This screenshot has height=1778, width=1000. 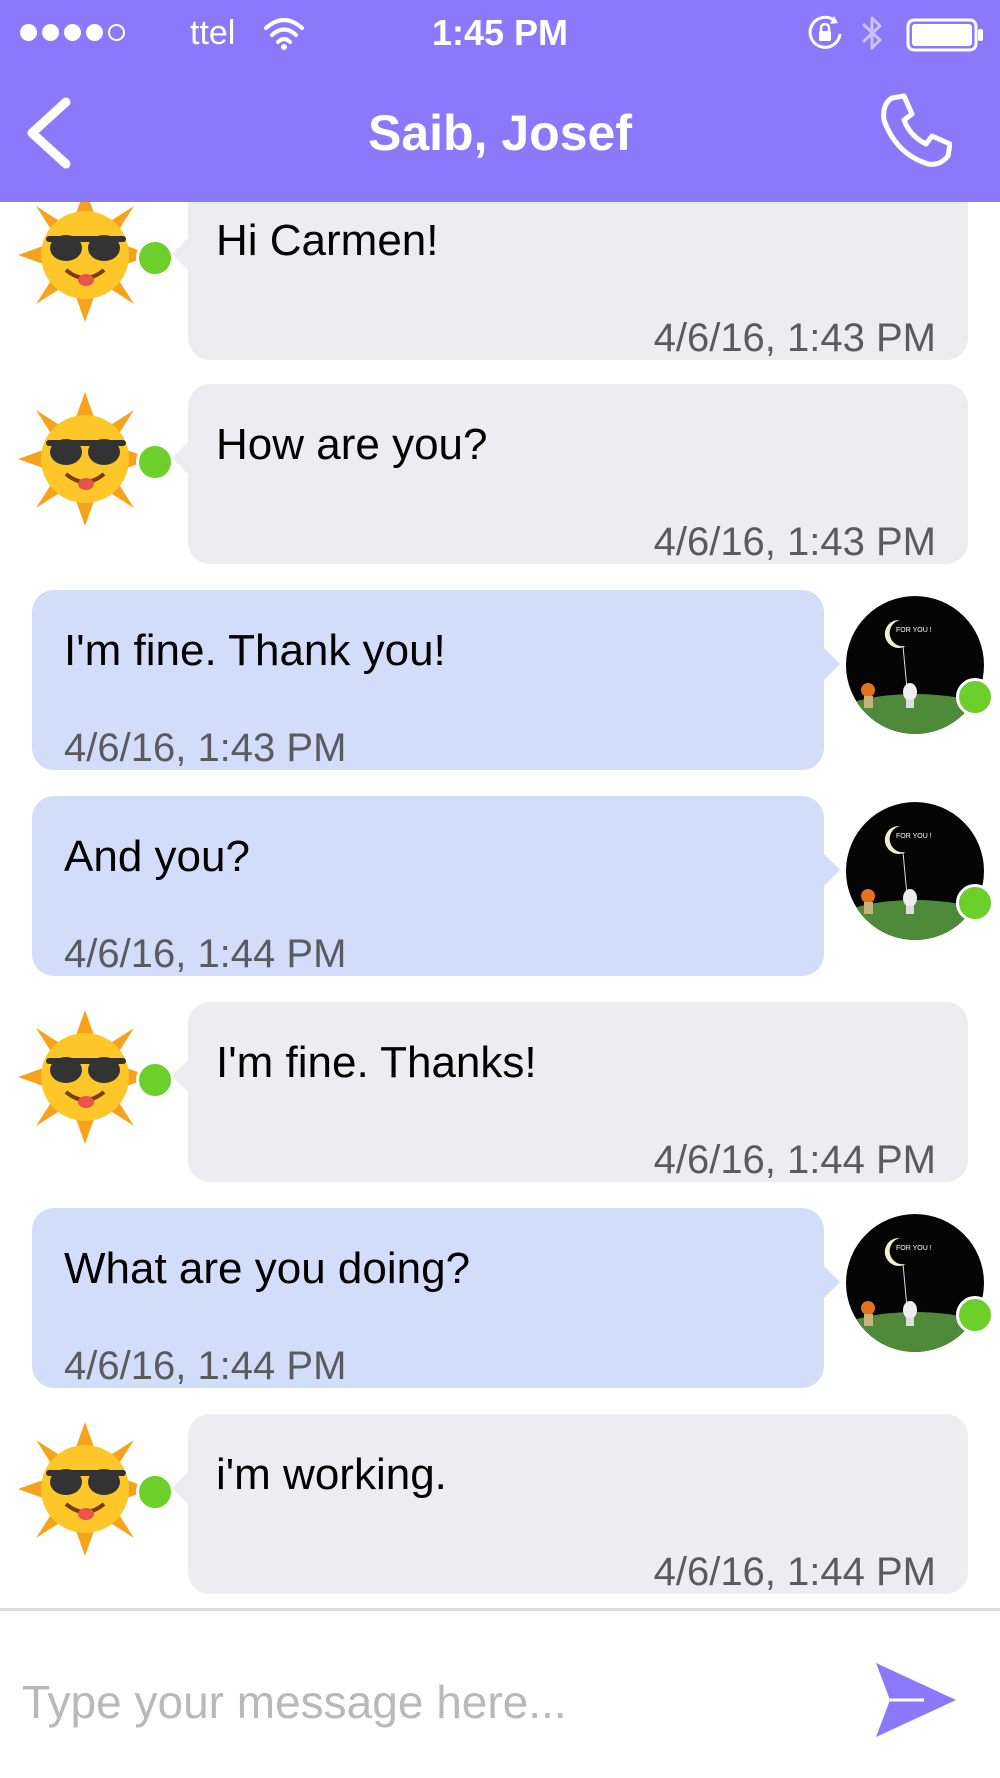 I want to click on message-bubble: Hi Carmen! 4/6/16, 1:43 PM, so click(x=570, y=281).